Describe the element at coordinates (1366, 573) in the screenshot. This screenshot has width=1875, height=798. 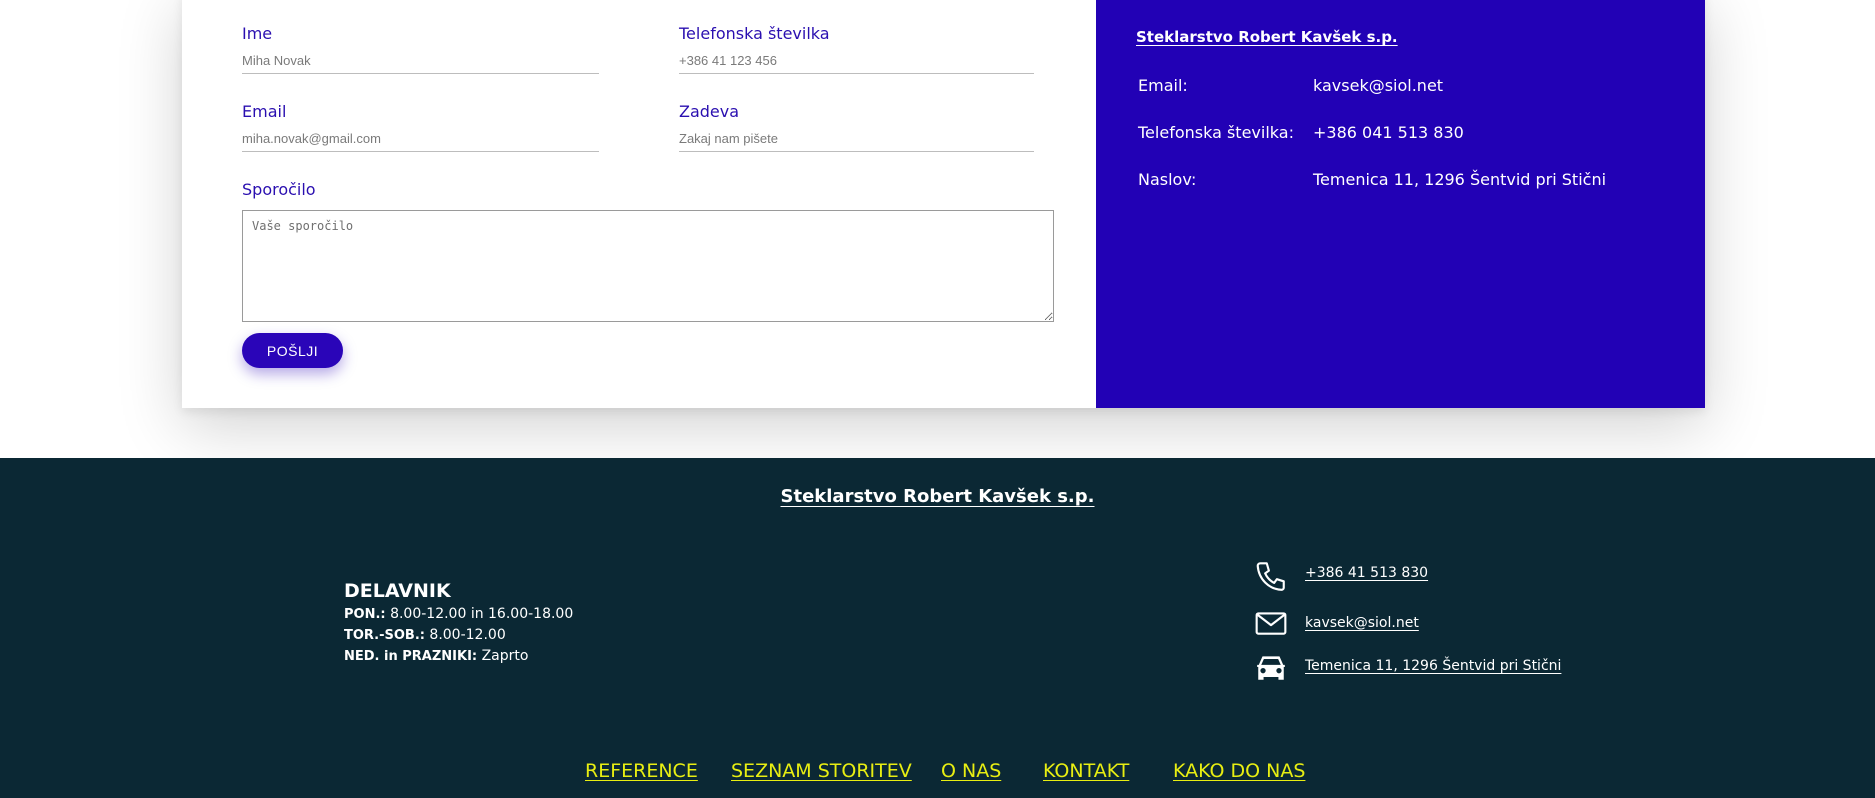
I see `footer-phone-link: +386 41 513 830` at that location.